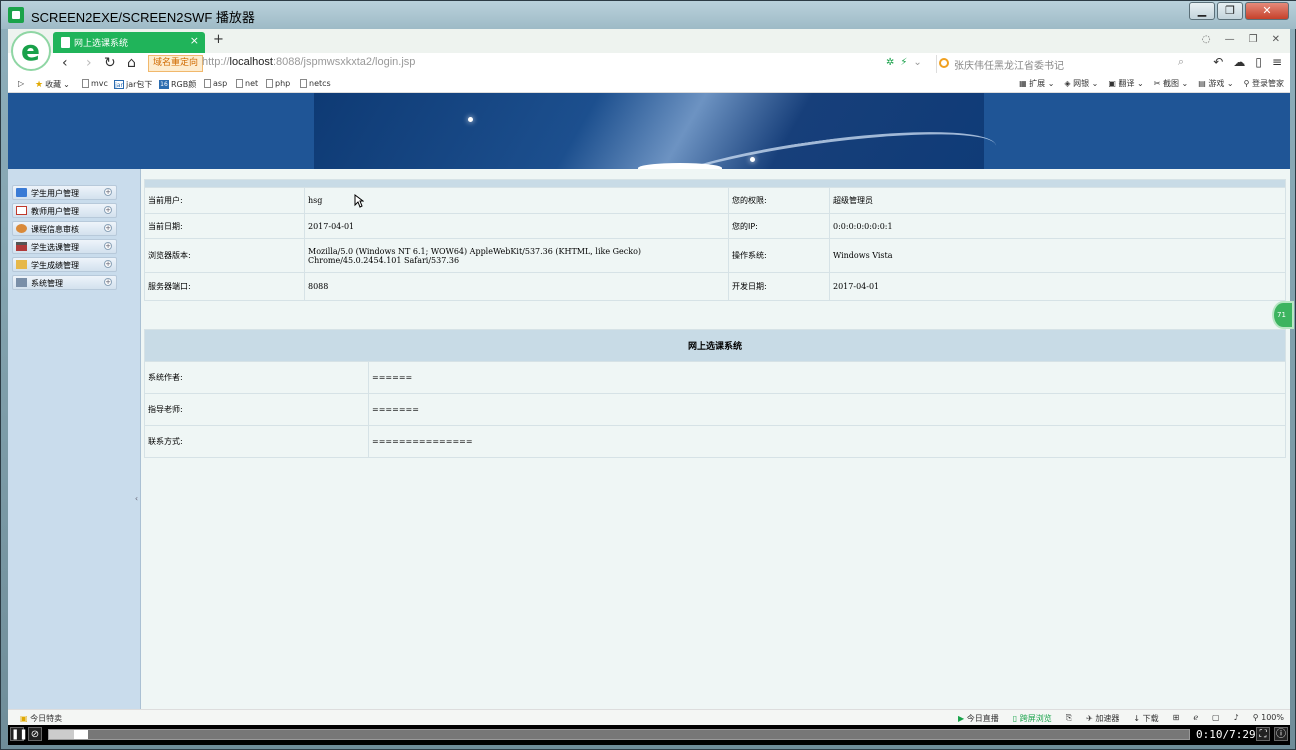 This screenshot has height=750, width=1296. I want to click on search-icon: ⌕, so click(1181, 62).